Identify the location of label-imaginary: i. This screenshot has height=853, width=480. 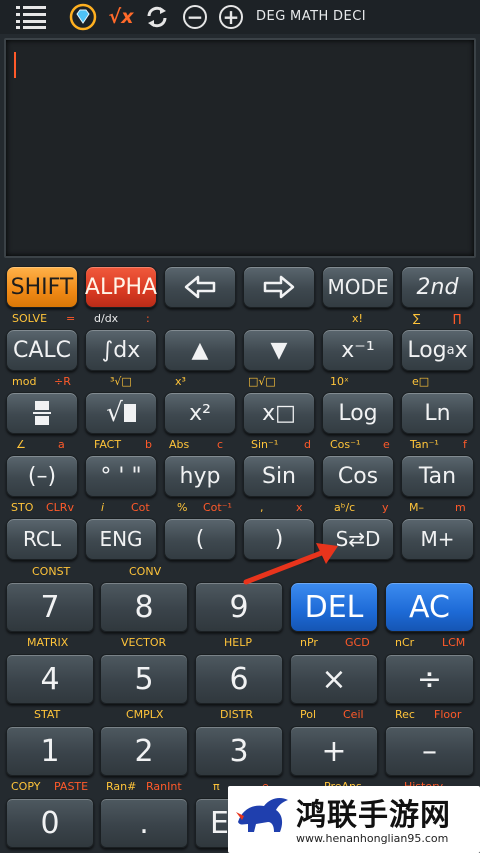
(103, 507).